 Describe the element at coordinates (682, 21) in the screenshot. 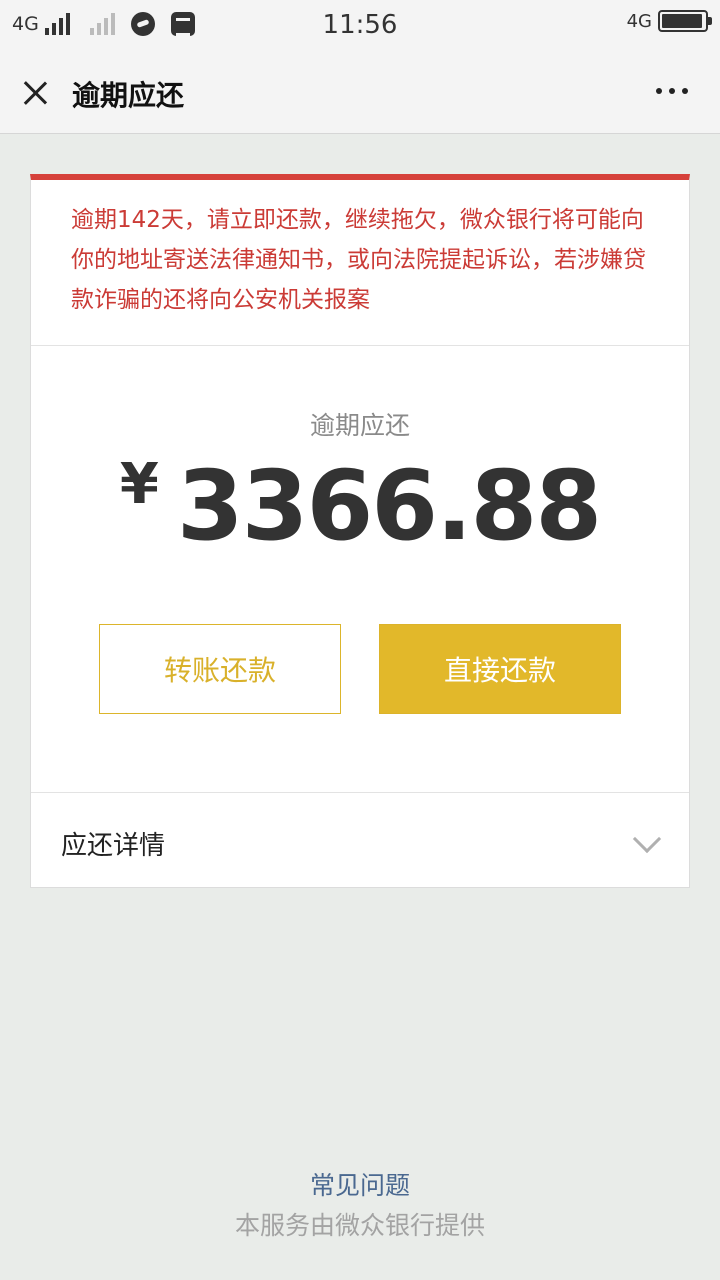

I see `battery-level-fill` at that location.